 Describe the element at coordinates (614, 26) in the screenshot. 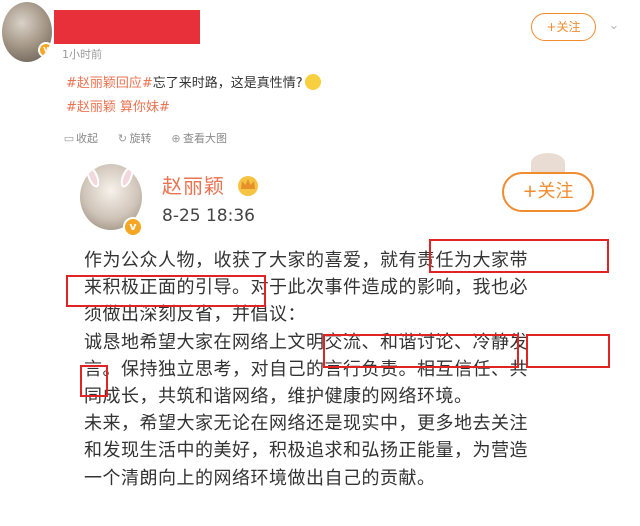

I see `chevron-down-icon: ⌄` at that location.